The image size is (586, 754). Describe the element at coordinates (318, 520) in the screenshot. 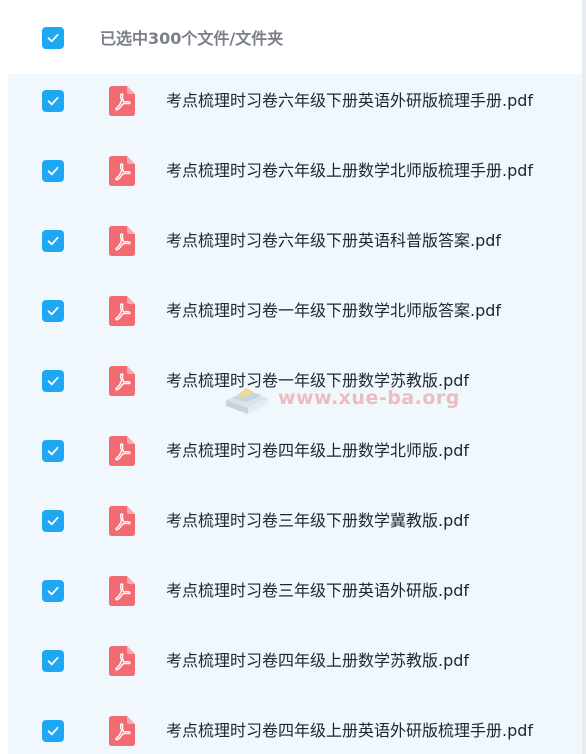

I see `file-name: 考点梳理时习卷三年级下册数学冀教版.pdf` at that location.